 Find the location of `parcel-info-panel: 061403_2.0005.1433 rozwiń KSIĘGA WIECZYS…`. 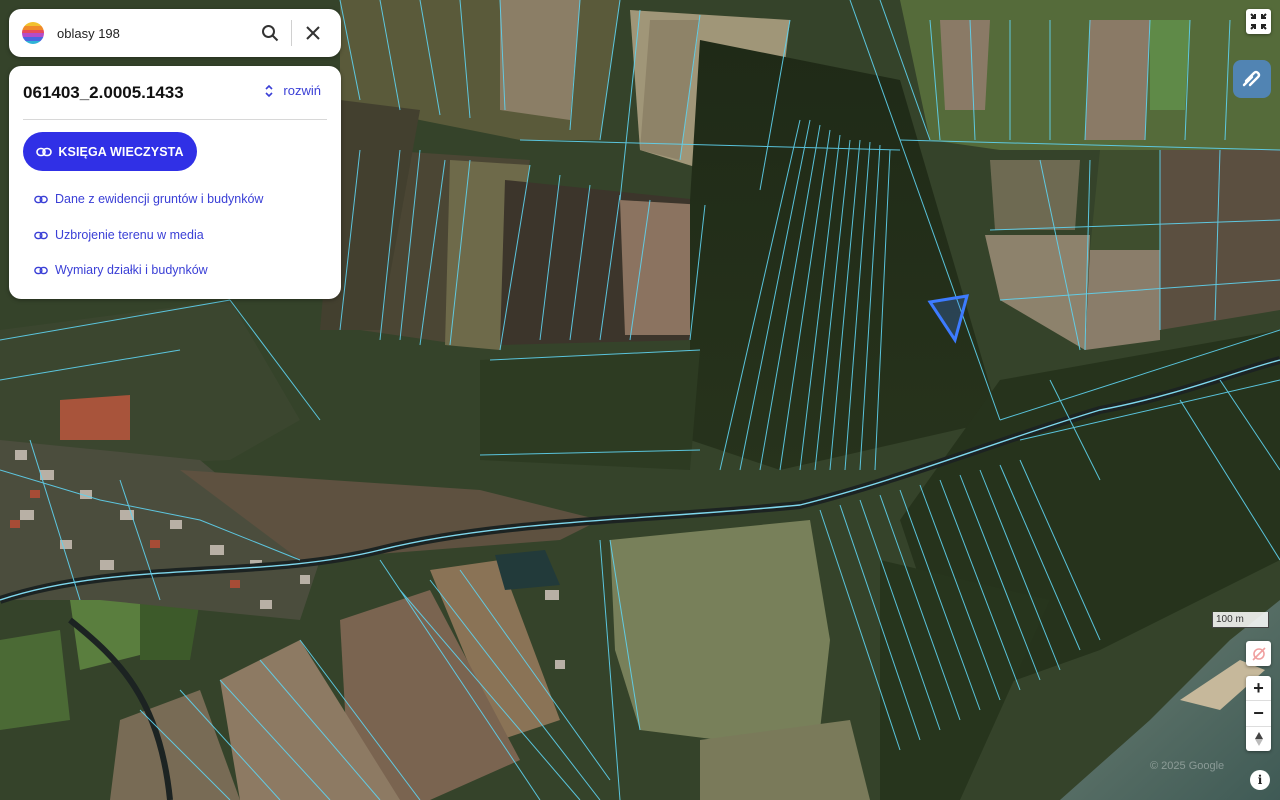

parcel-info-panel: 061403_2.0005.1433 rozwiń KSIĘGA WIECZYS… is located at coordinates (175, 182).